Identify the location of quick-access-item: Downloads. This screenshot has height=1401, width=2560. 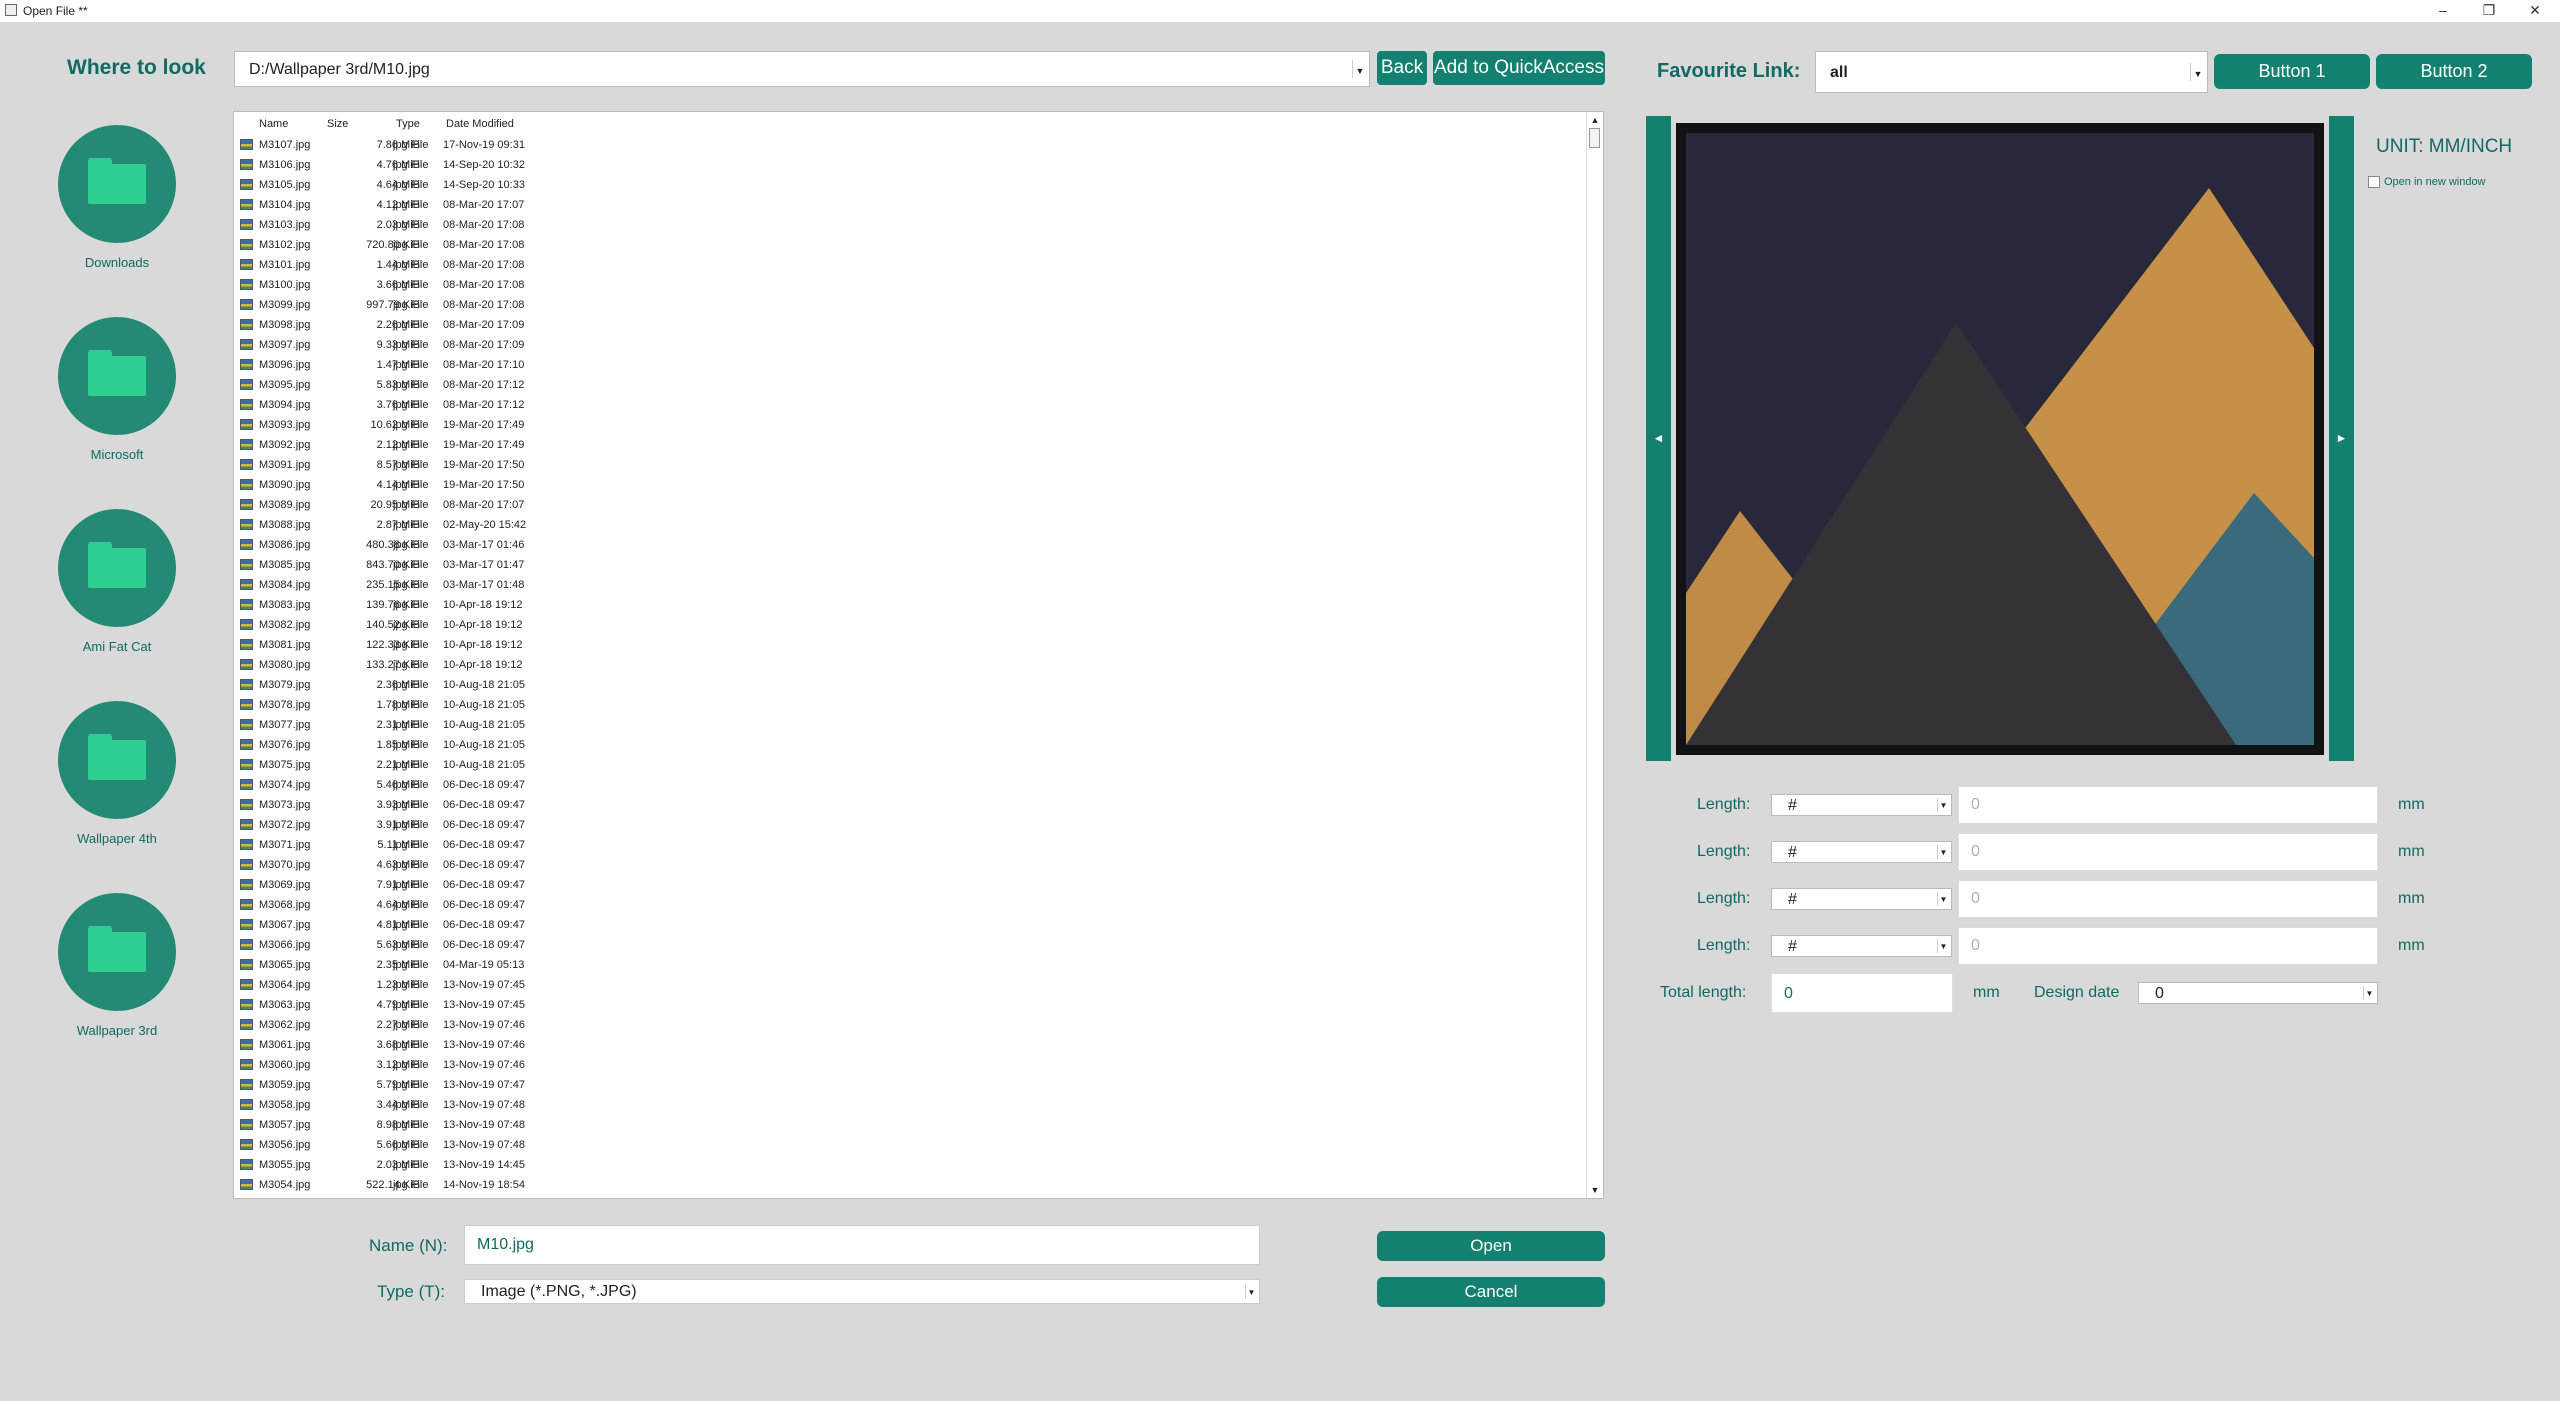
(117, 197).